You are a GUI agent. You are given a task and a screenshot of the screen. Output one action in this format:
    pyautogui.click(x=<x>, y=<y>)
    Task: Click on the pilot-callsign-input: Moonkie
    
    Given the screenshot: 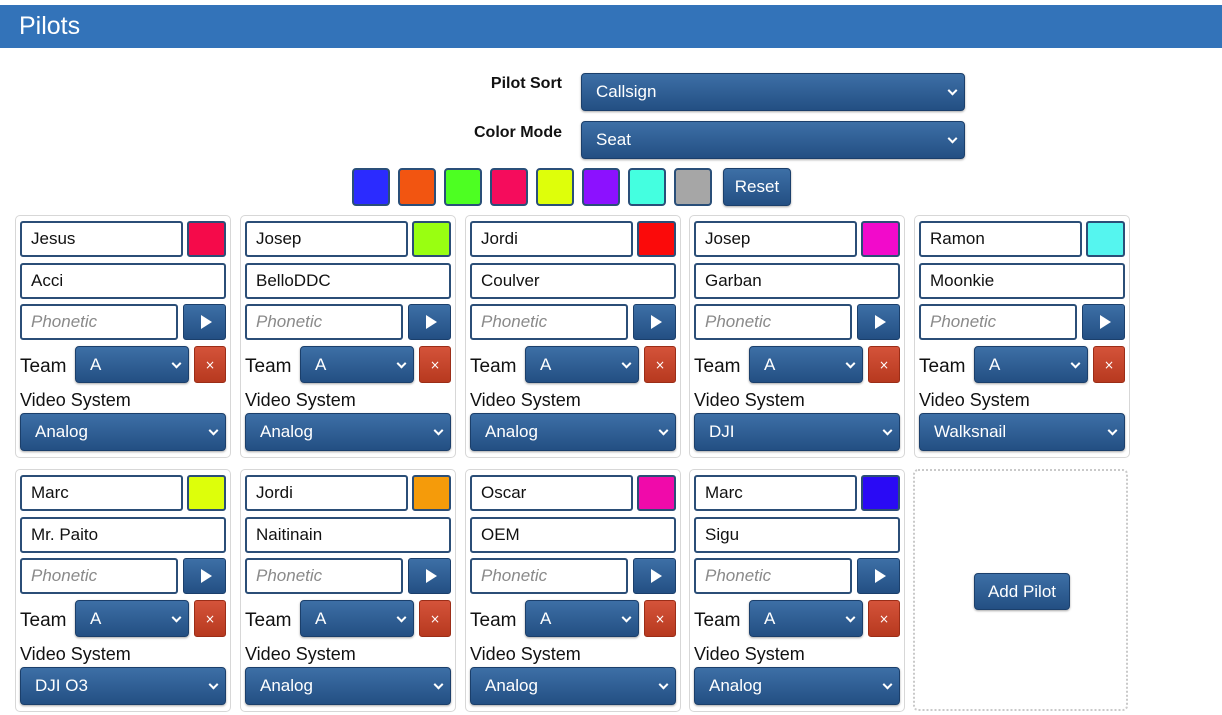 What is the action you would take?
    pyautogui.click(x=1022, y=281)
    